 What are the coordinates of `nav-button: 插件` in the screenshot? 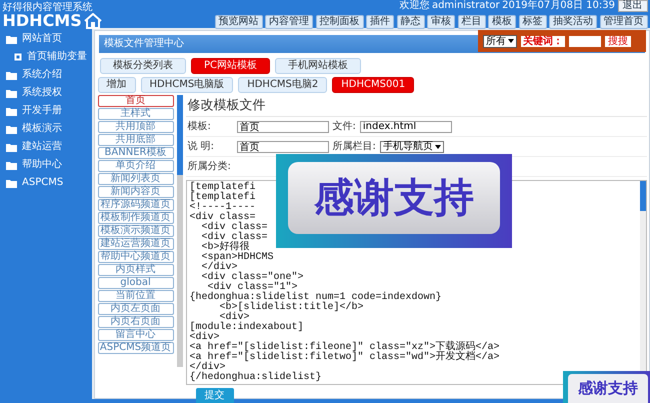 It's located at (380, 22).